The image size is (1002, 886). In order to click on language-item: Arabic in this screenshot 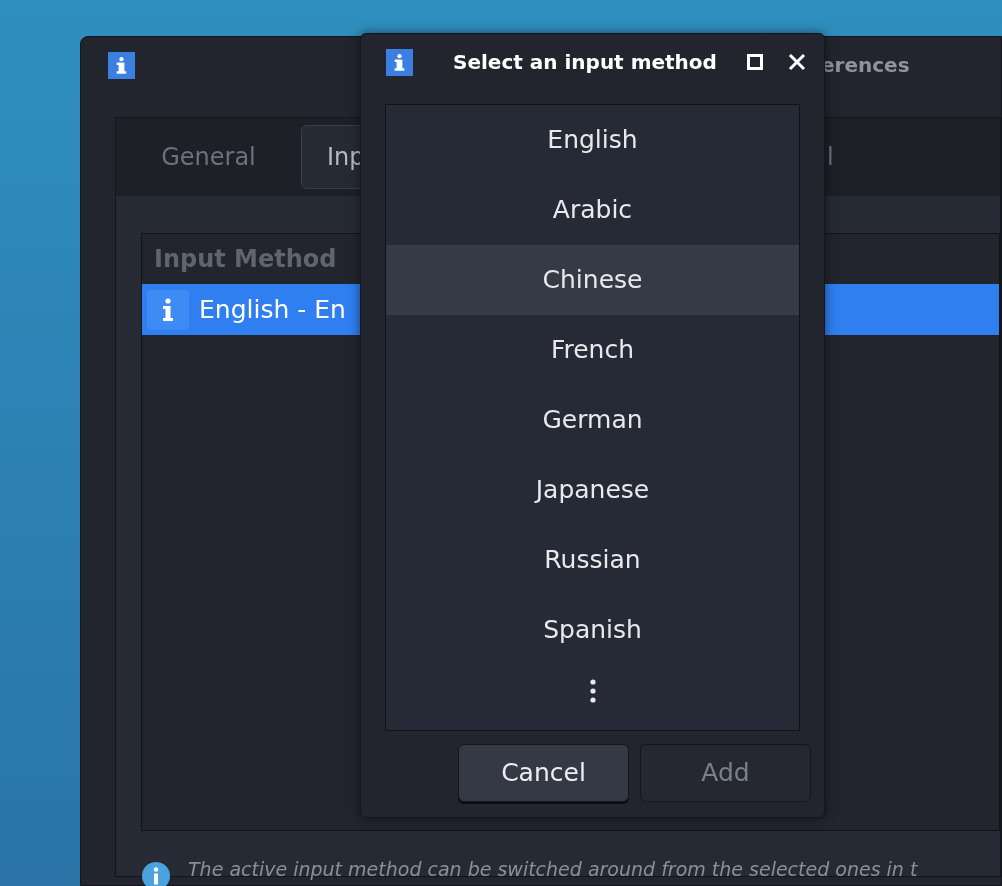, I will do `click(592, 210)`.